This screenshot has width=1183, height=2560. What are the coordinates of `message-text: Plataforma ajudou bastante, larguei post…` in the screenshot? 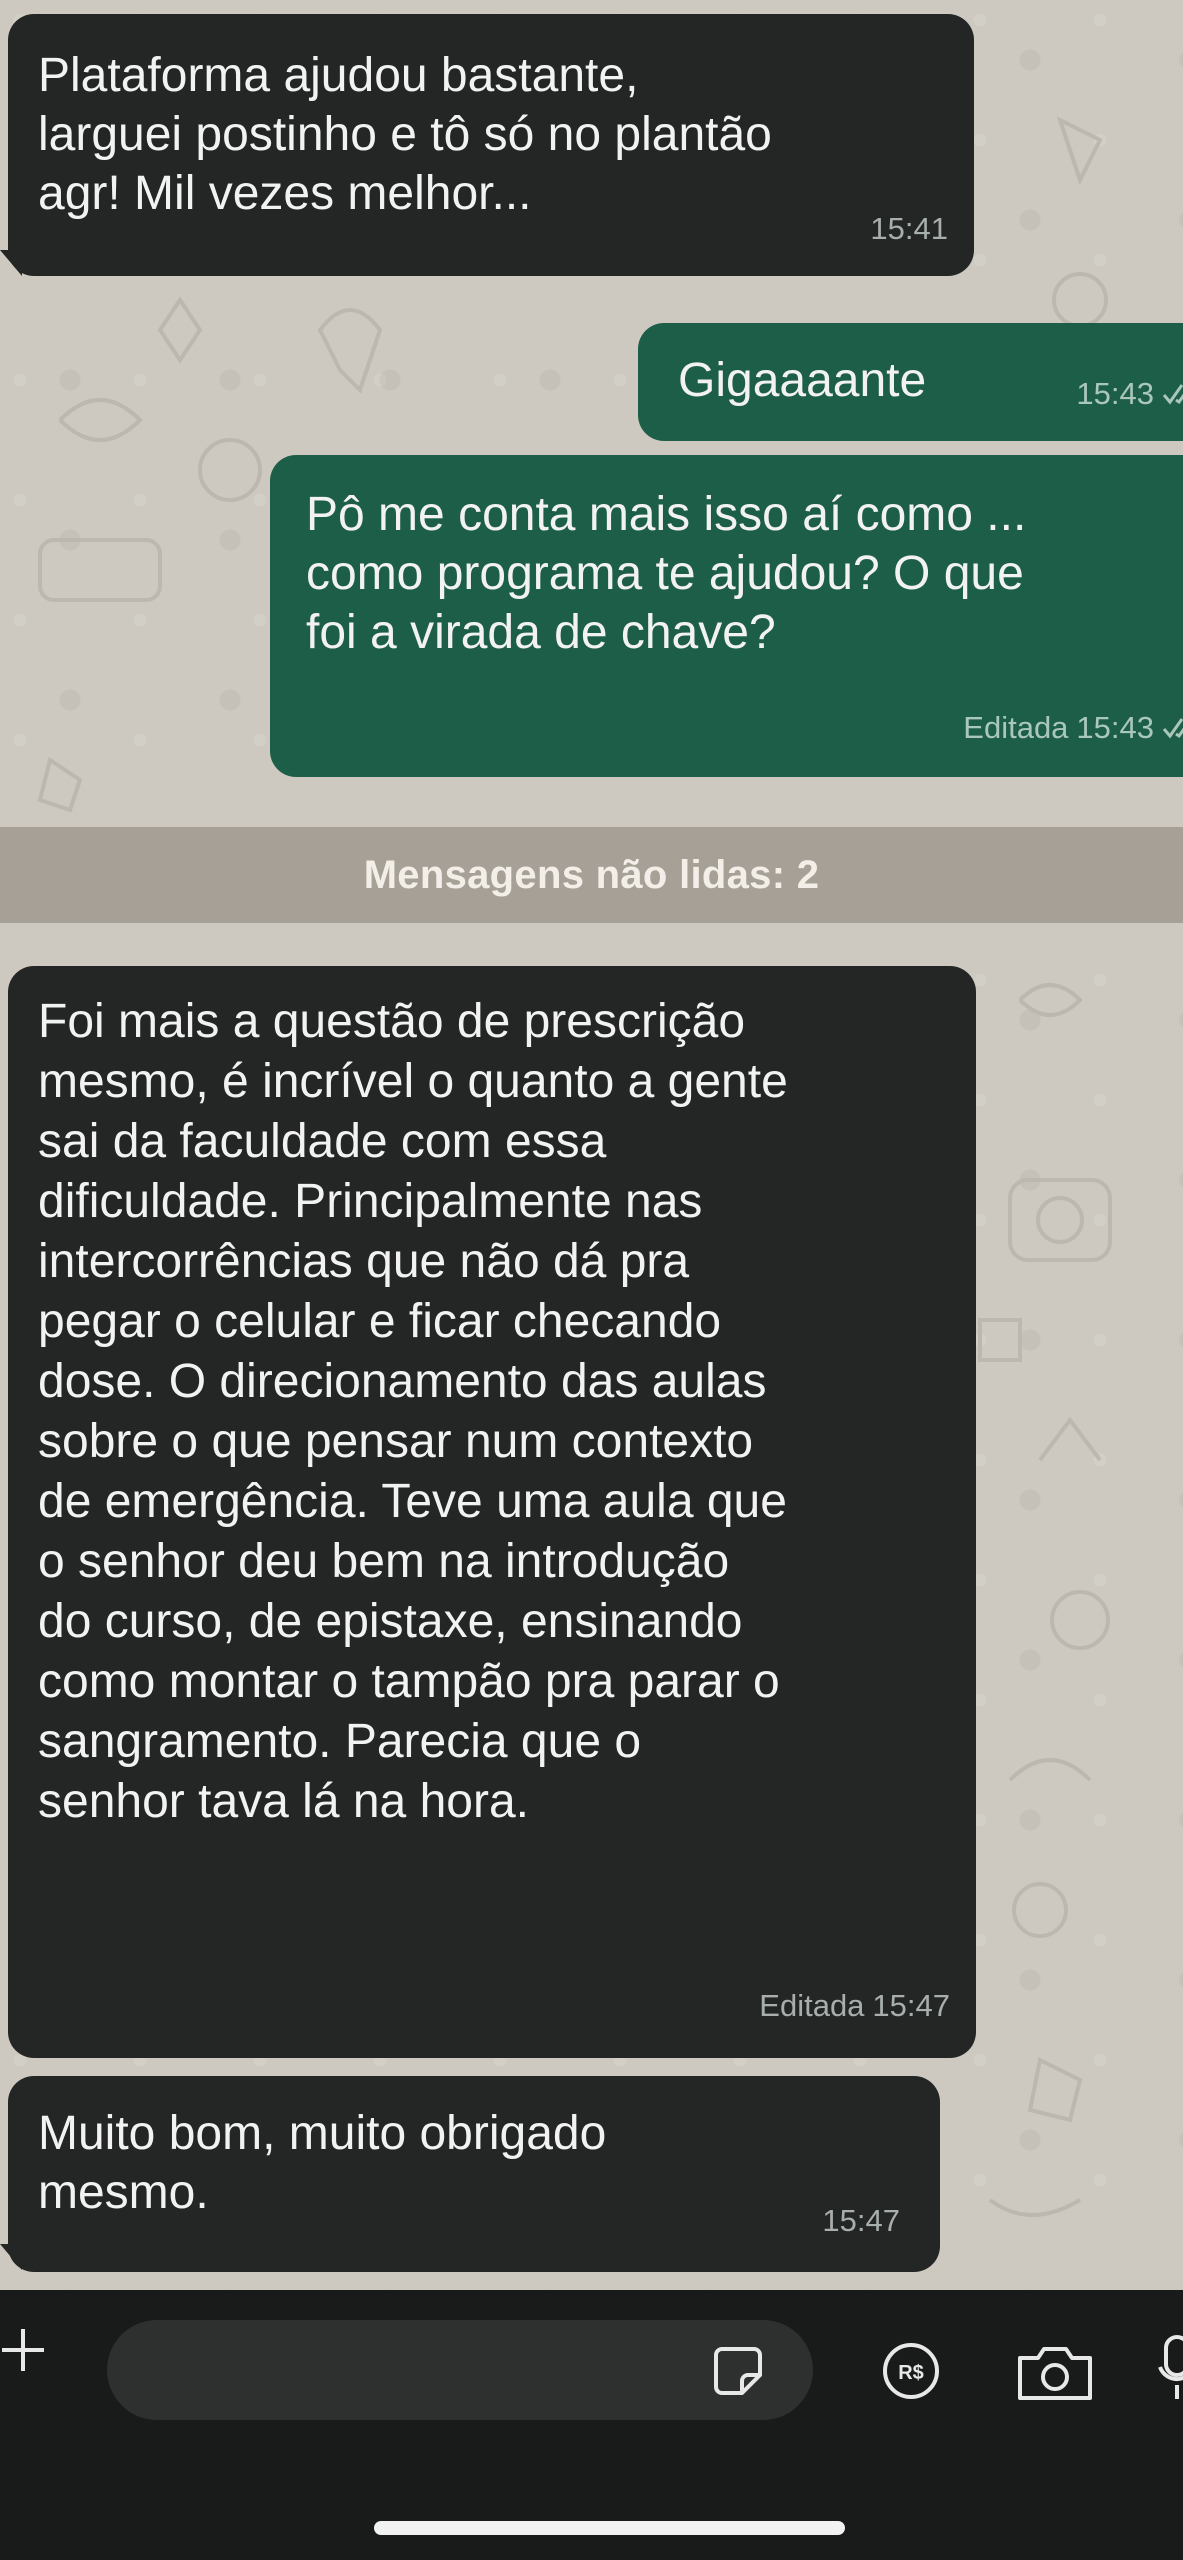 It's located at (405, 134).